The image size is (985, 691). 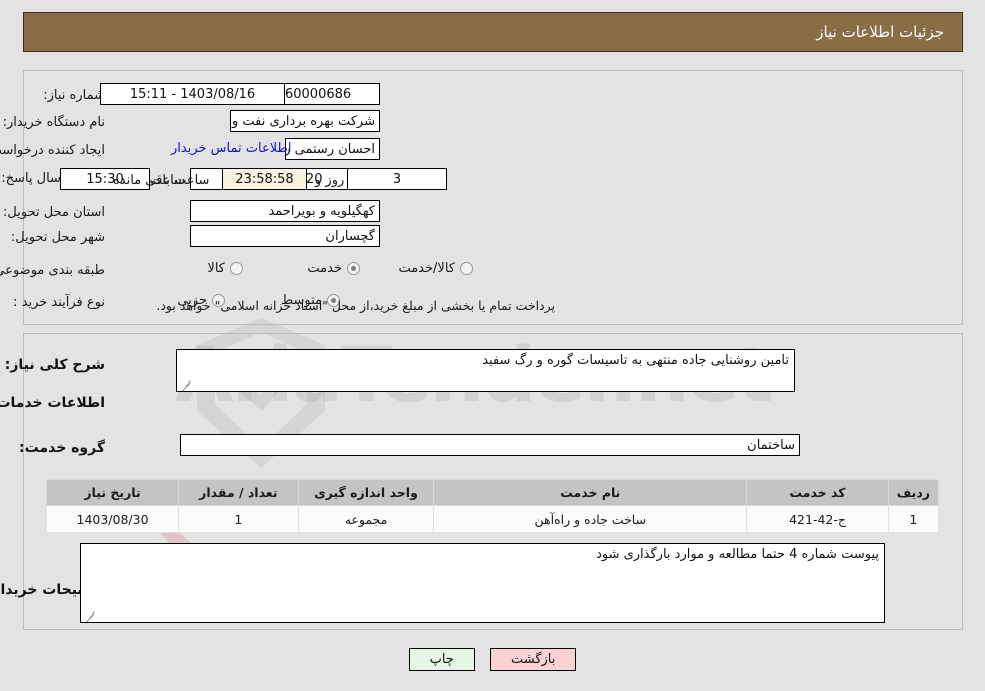 What do you see at coordinates (441, 659) in the screenshot?
I see `print-button: چاپ` at bounding box center [441, 659].